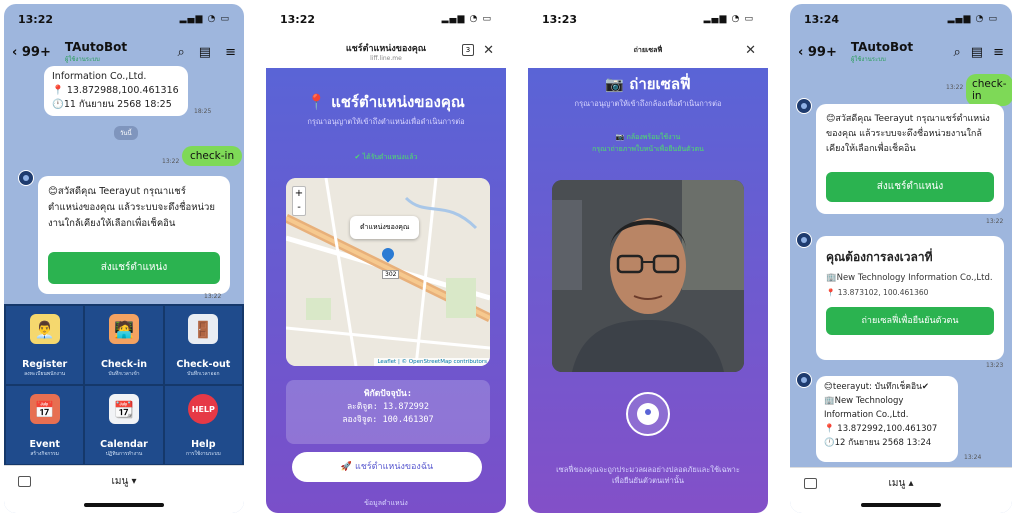 This screenshot has width=1016, height=517. I want to click on map-popup: ตำแหน่งของคุณ, so click(385, 227).